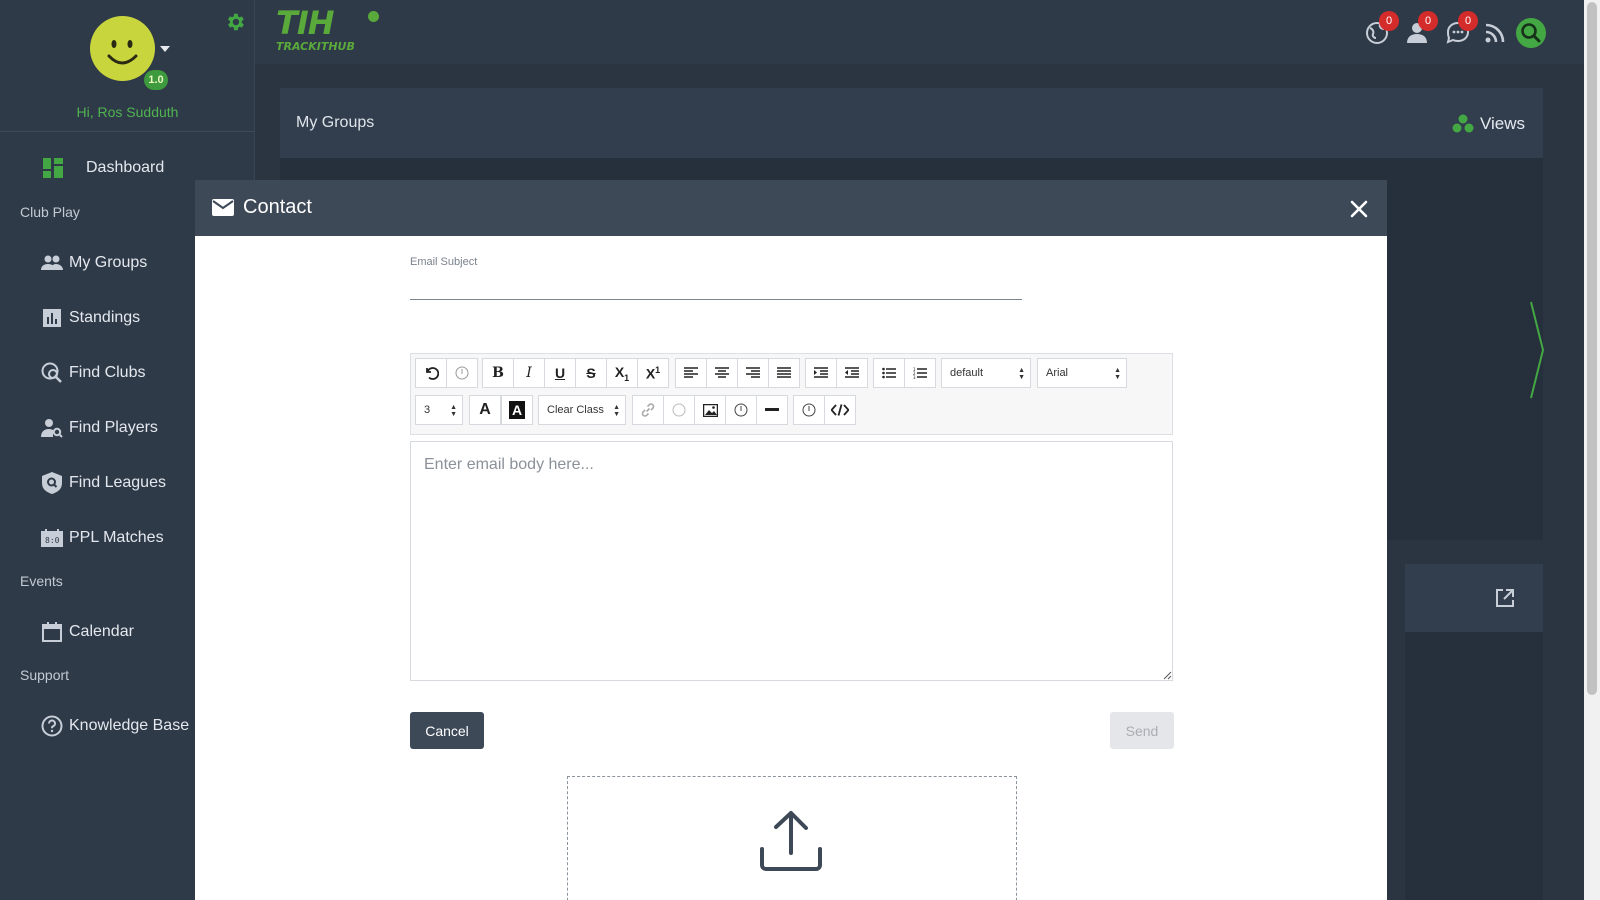 The width and height of the screenshot is (1600, 900). I want to click on code-icon, so click(840, 410).